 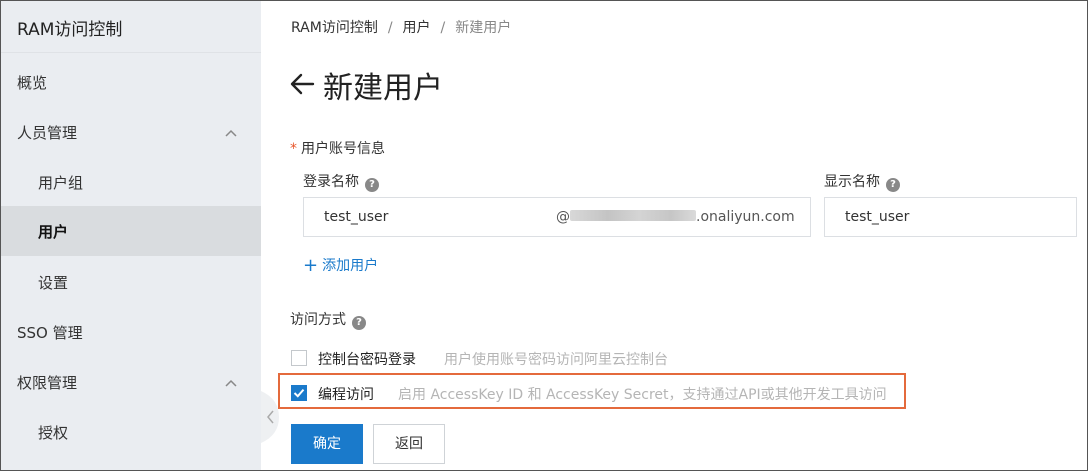 I want to click on sidebar-item-label: 概览, so click(x=32, y=83).